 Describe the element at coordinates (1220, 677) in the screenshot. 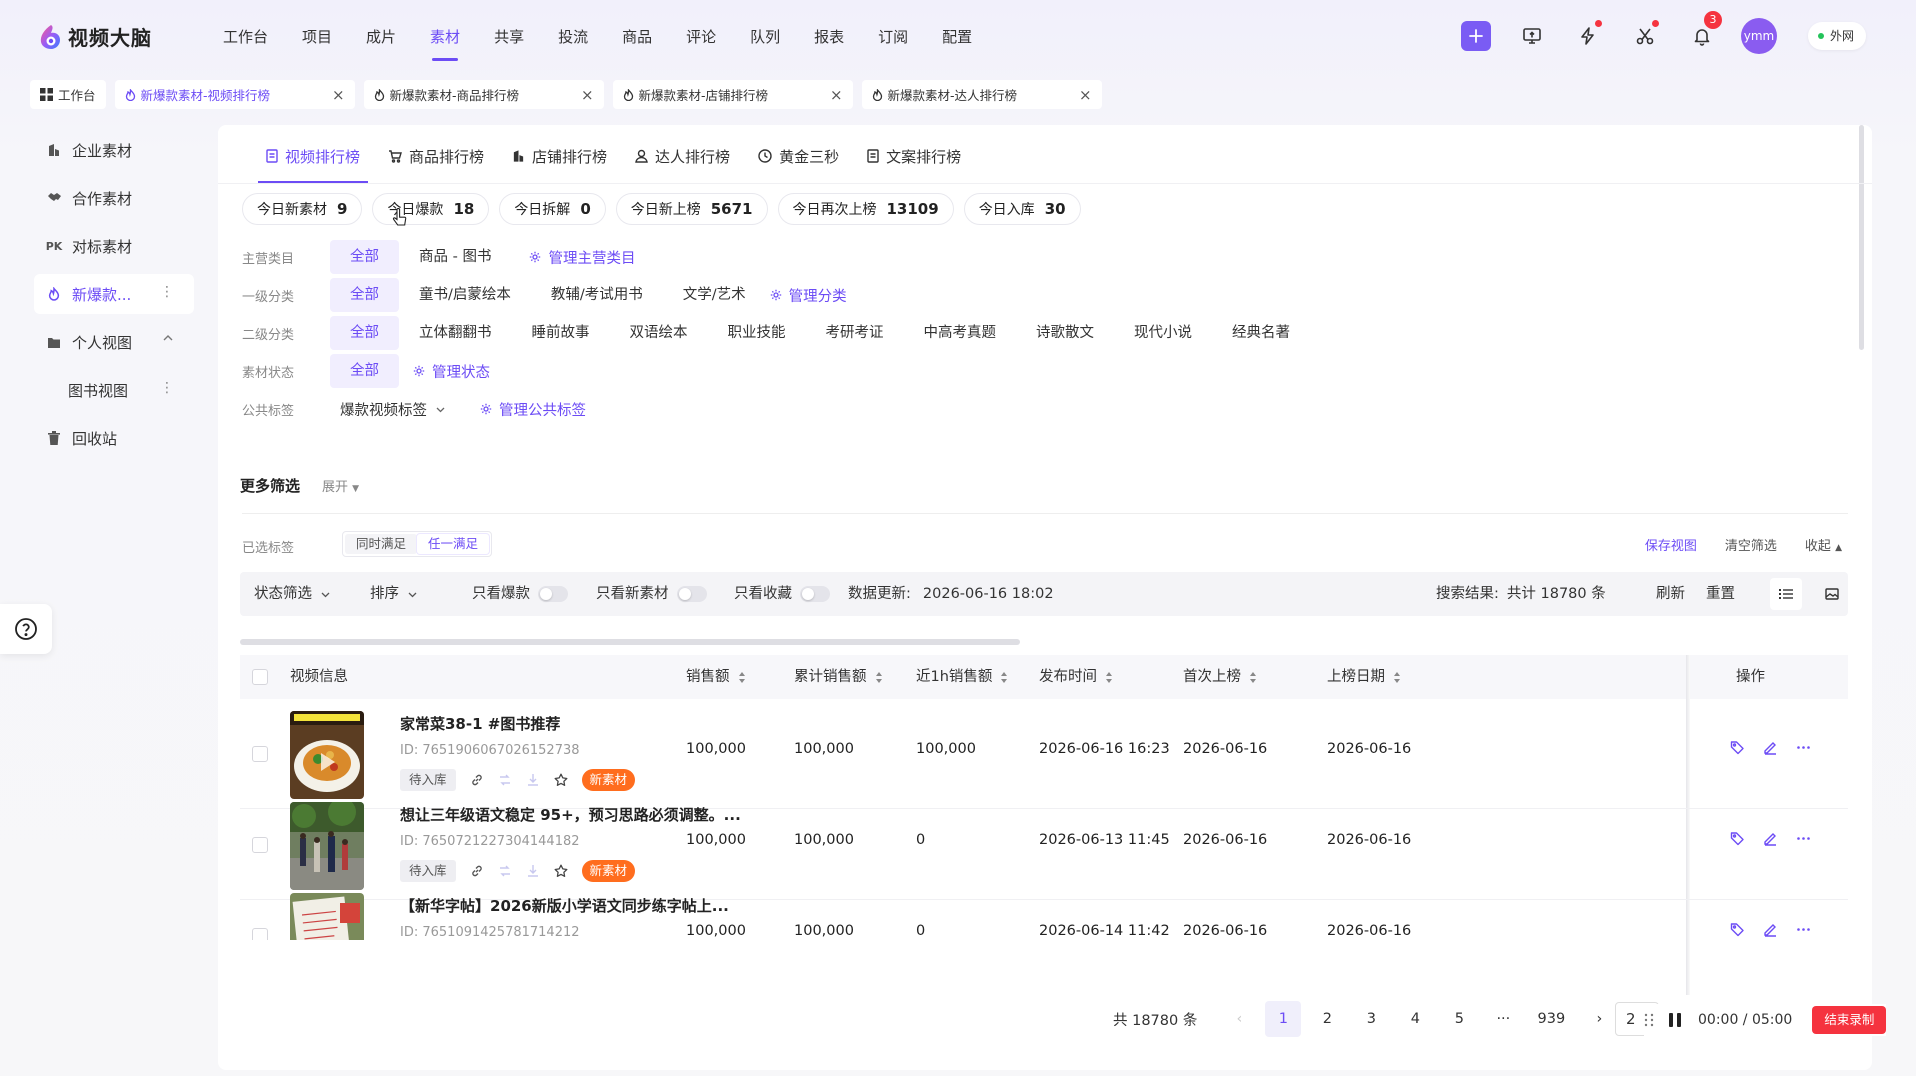

I see `col-first-listed: 首次上榜` at that location.